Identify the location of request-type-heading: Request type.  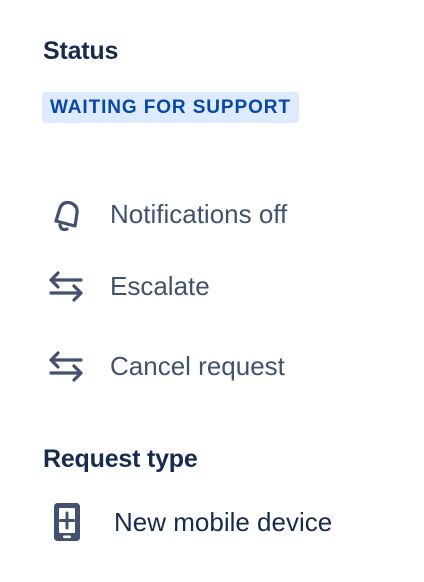
(120, 459).